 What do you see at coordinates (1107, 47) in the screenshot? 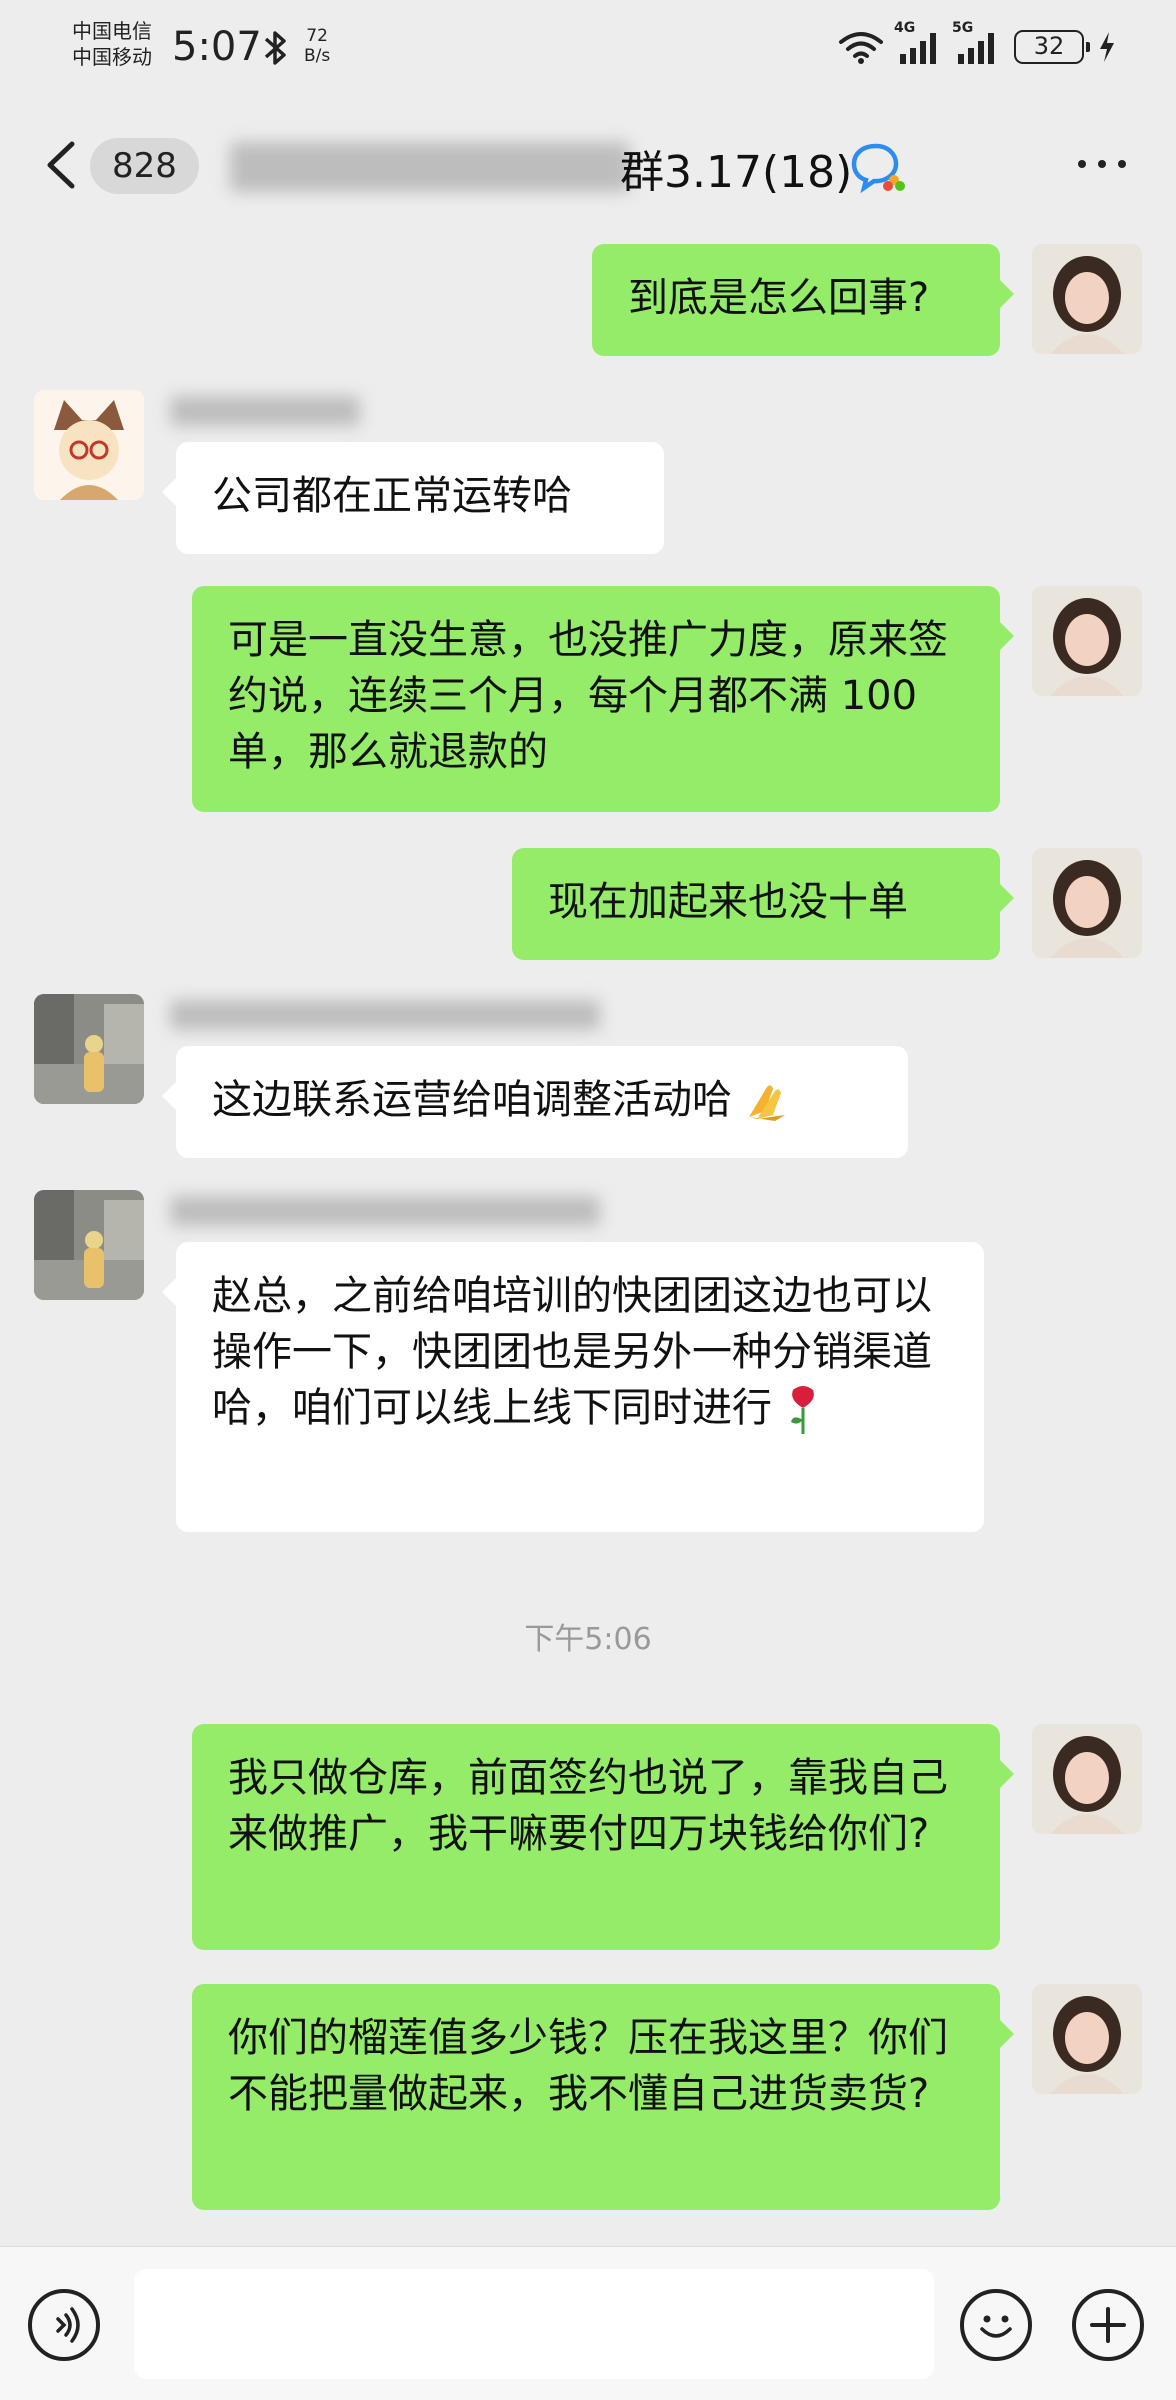
I see `charging-icon` at bounding box center [1107, 47].